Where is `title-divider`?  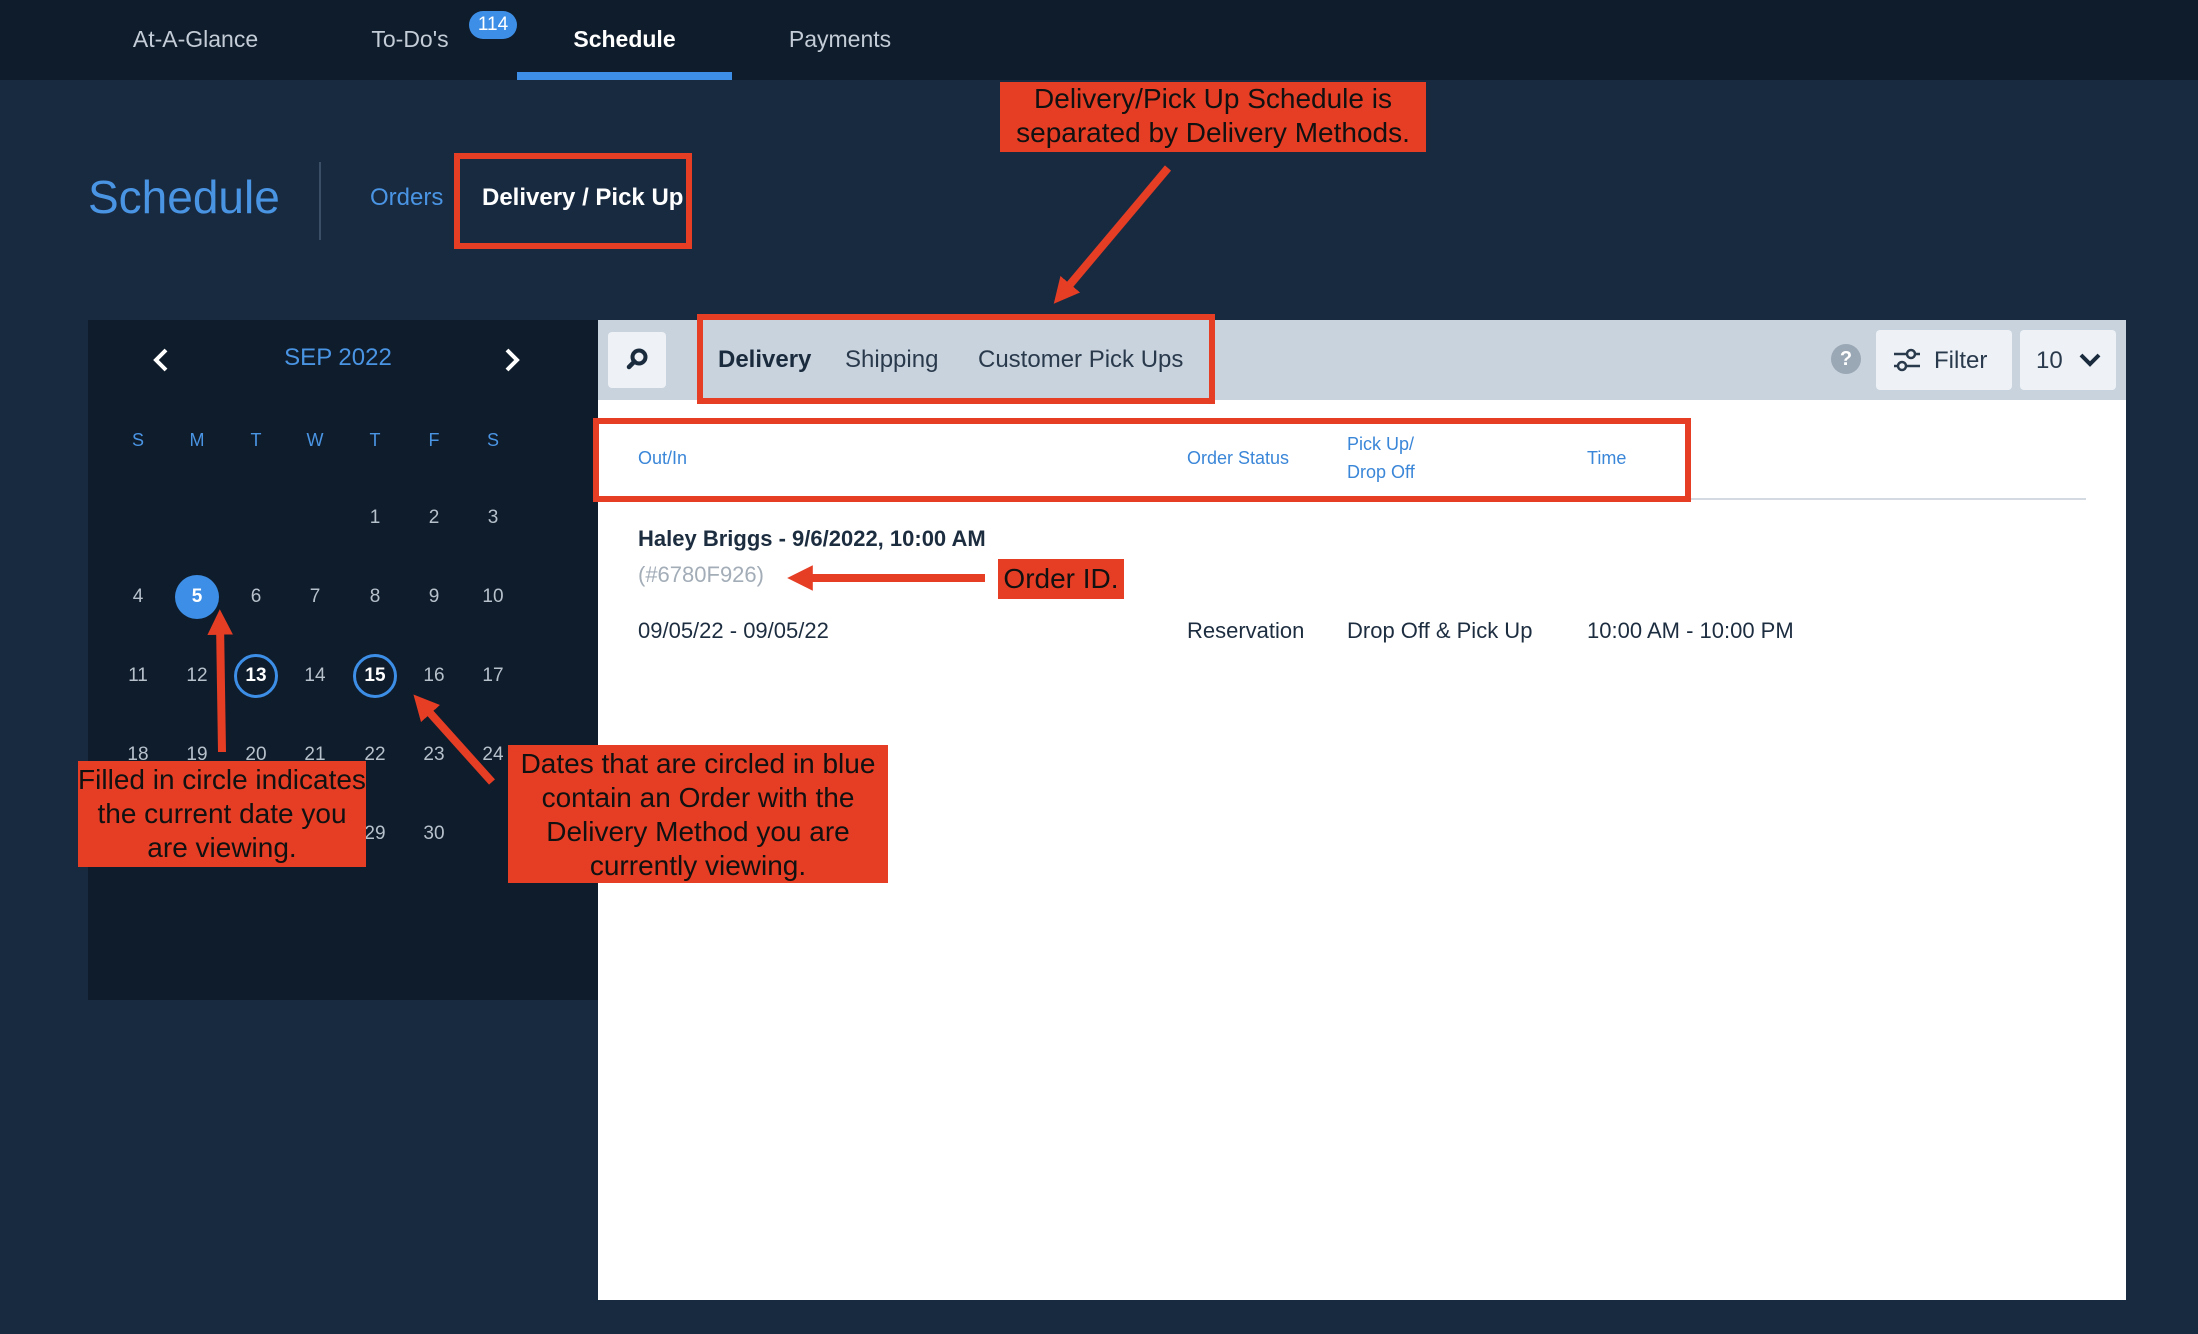 title-divider is located at coordinates (320, 201).